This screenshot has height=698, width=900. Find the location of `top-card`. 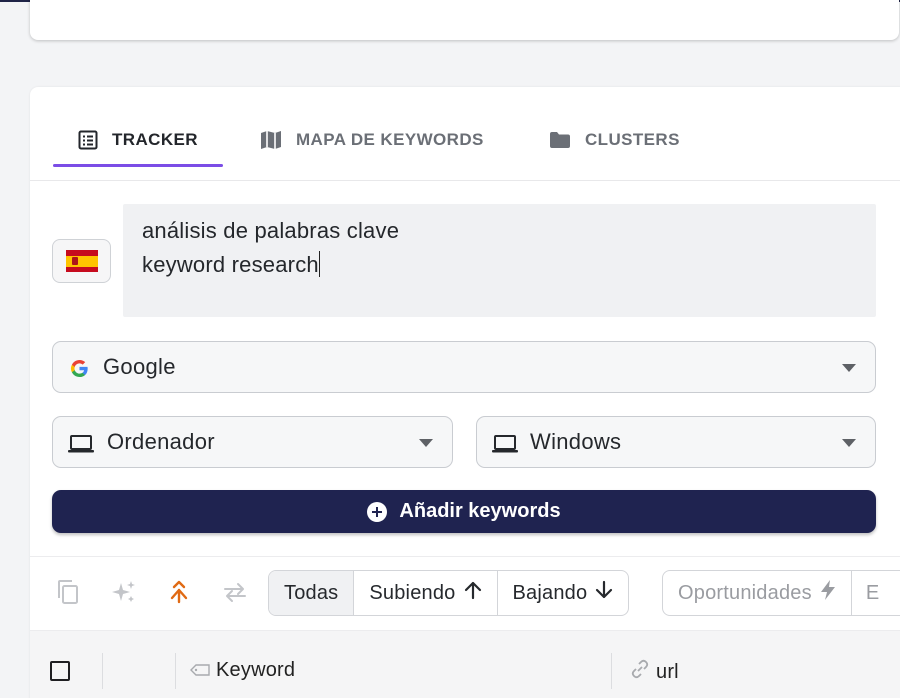

top-card is located at coordinates (464, 20).